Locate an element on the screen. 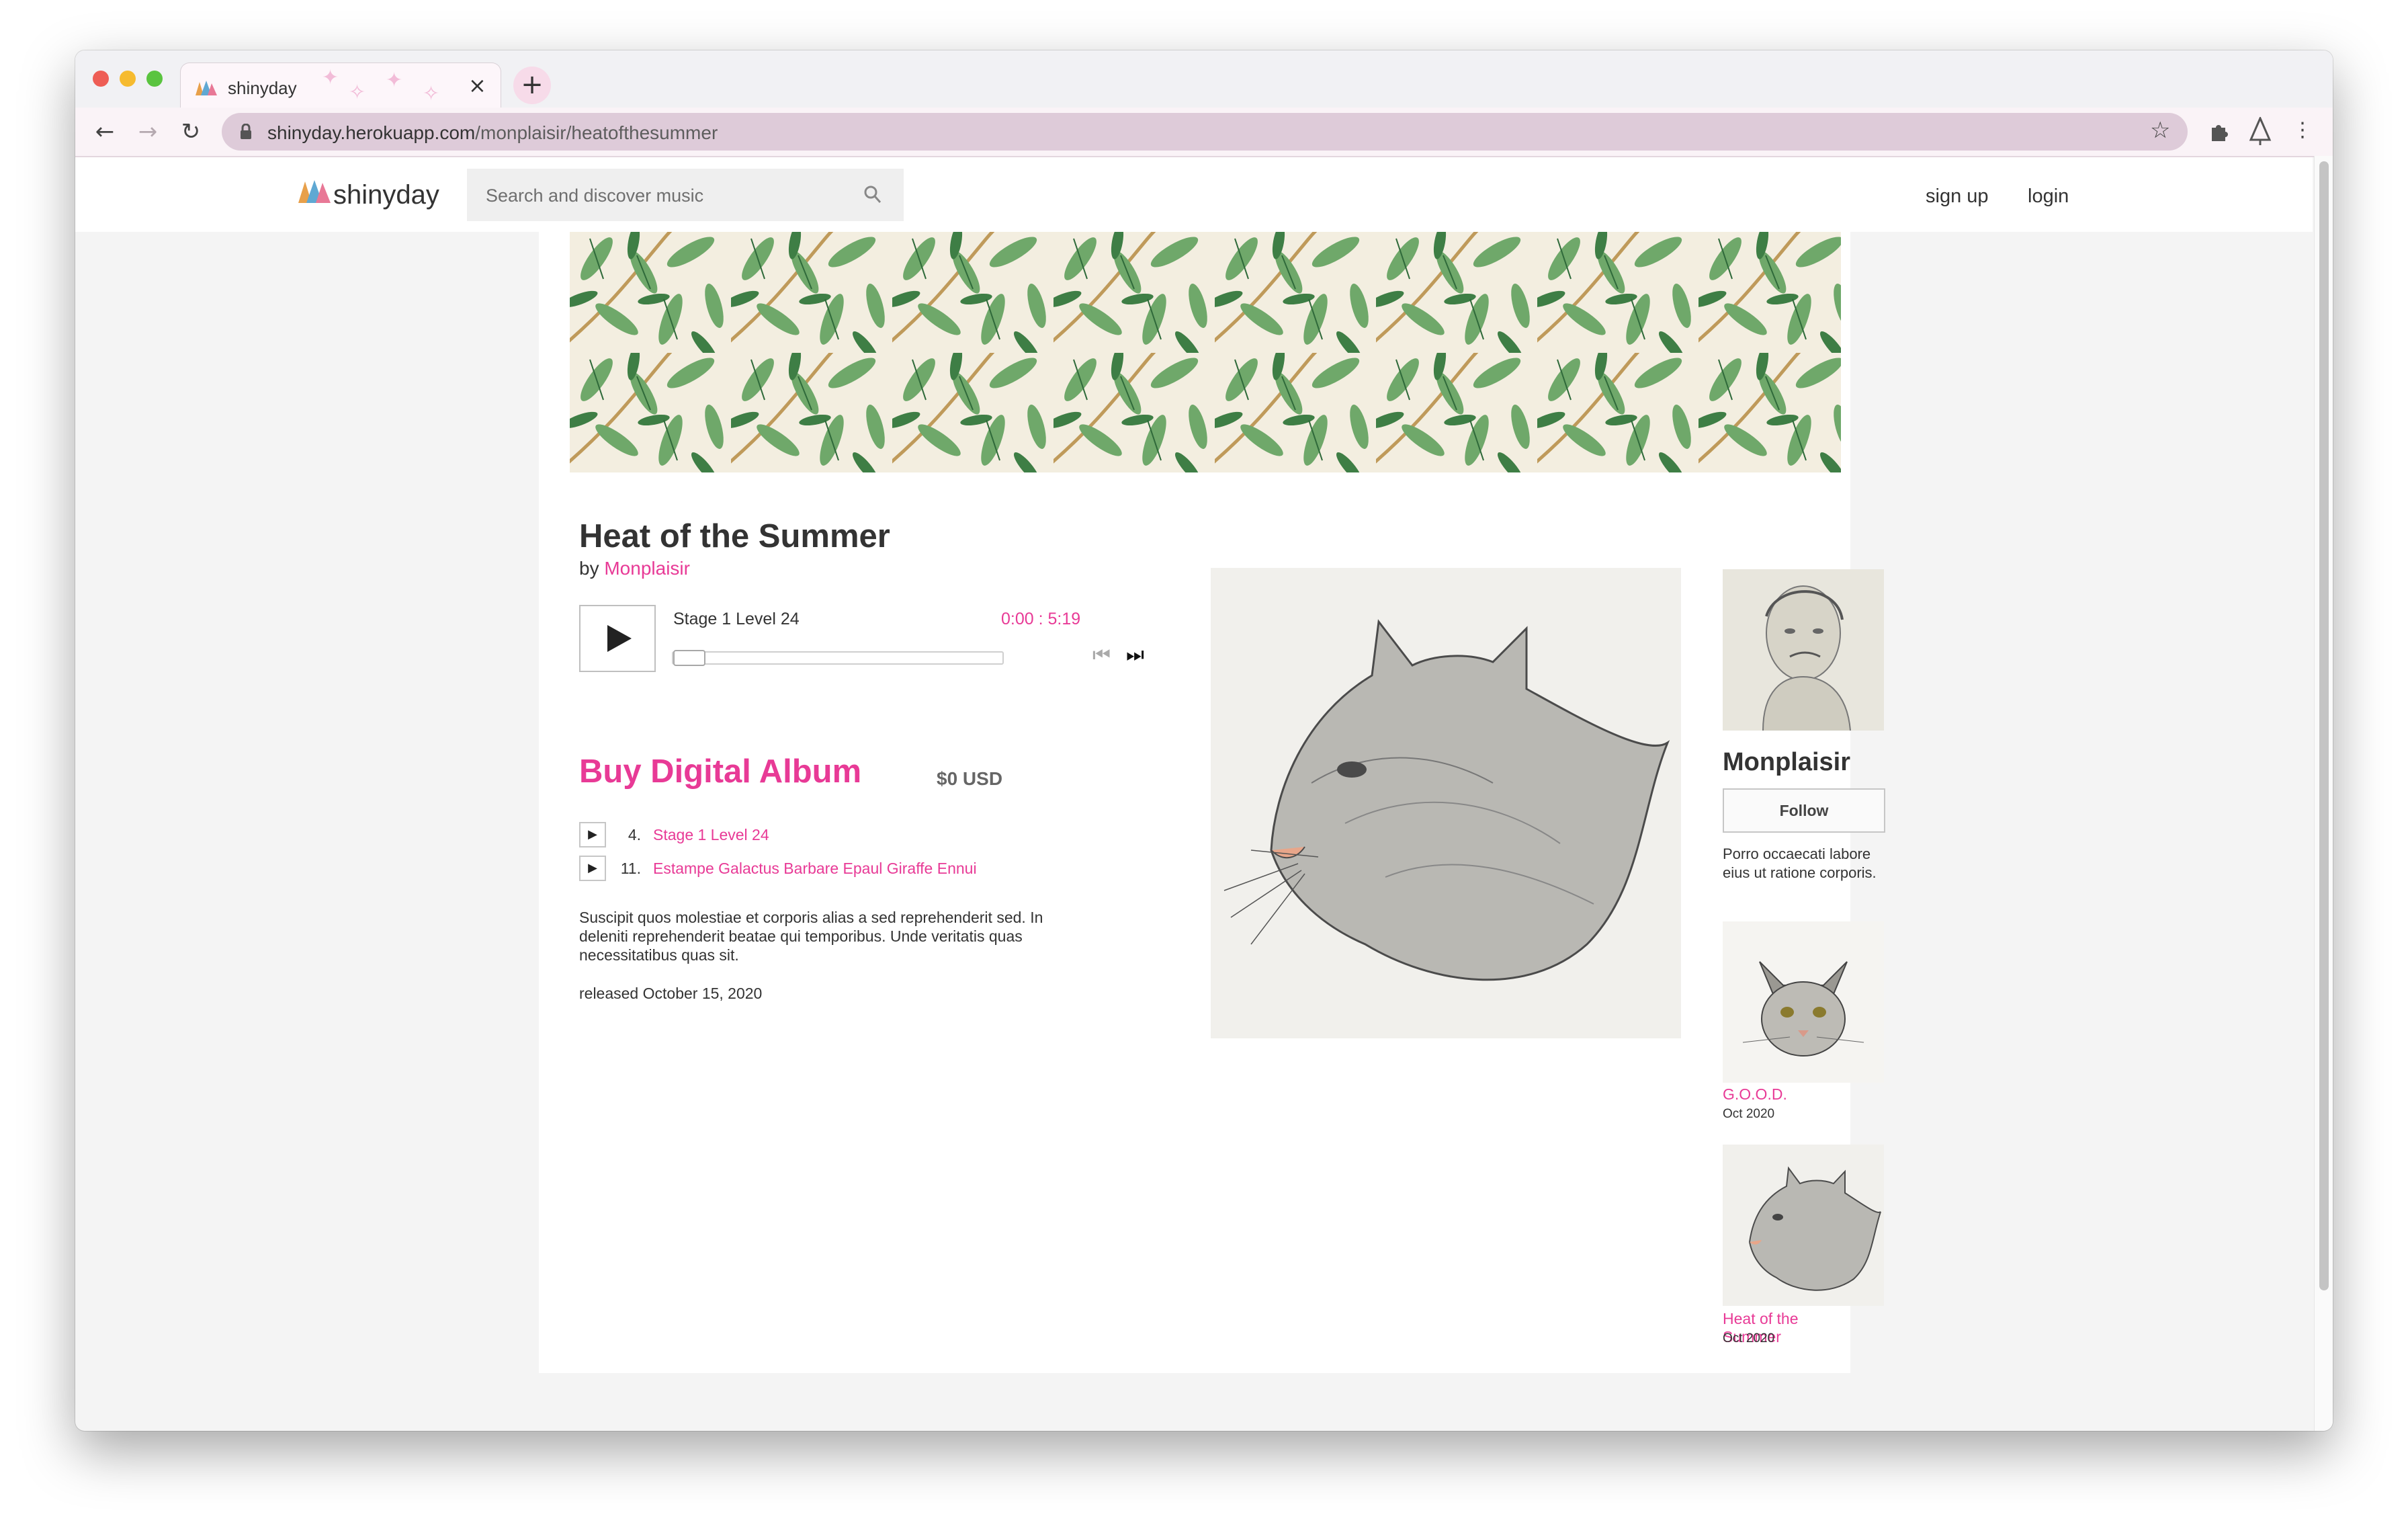 This screenshot has width=2408, height=1531. shinyday-favicon-icon is located at coordinates (206, 88).